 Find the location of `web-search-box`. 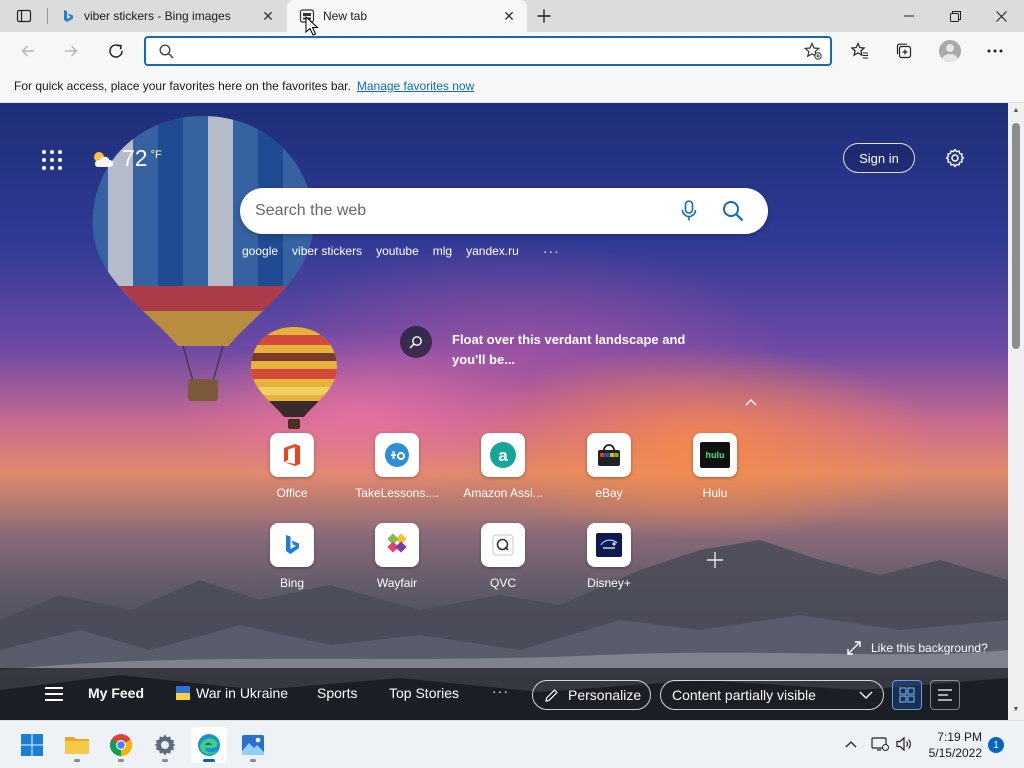

web-search-box is located at coordinates (504, 211).